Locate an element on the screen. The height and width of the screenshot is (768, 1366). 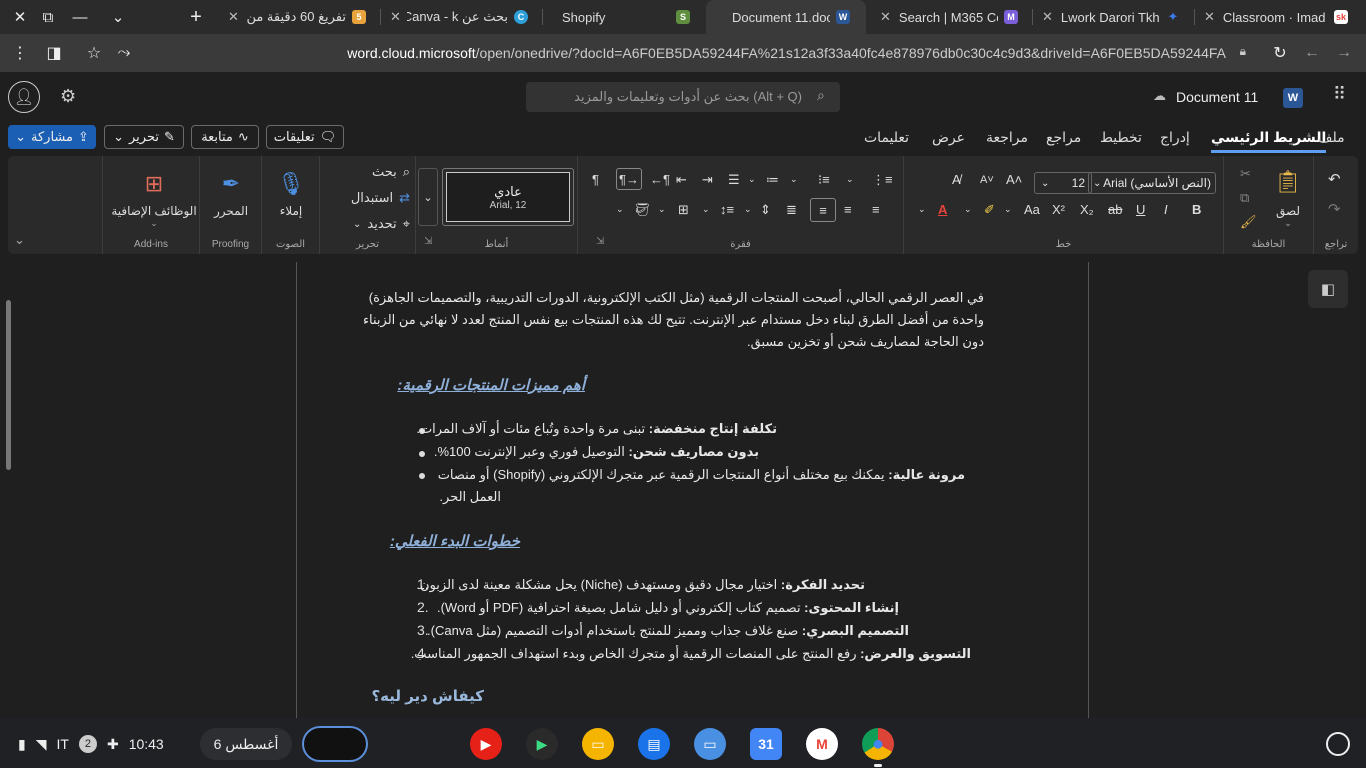
superscript-icon: X² is located at coordinates (1058, 209).